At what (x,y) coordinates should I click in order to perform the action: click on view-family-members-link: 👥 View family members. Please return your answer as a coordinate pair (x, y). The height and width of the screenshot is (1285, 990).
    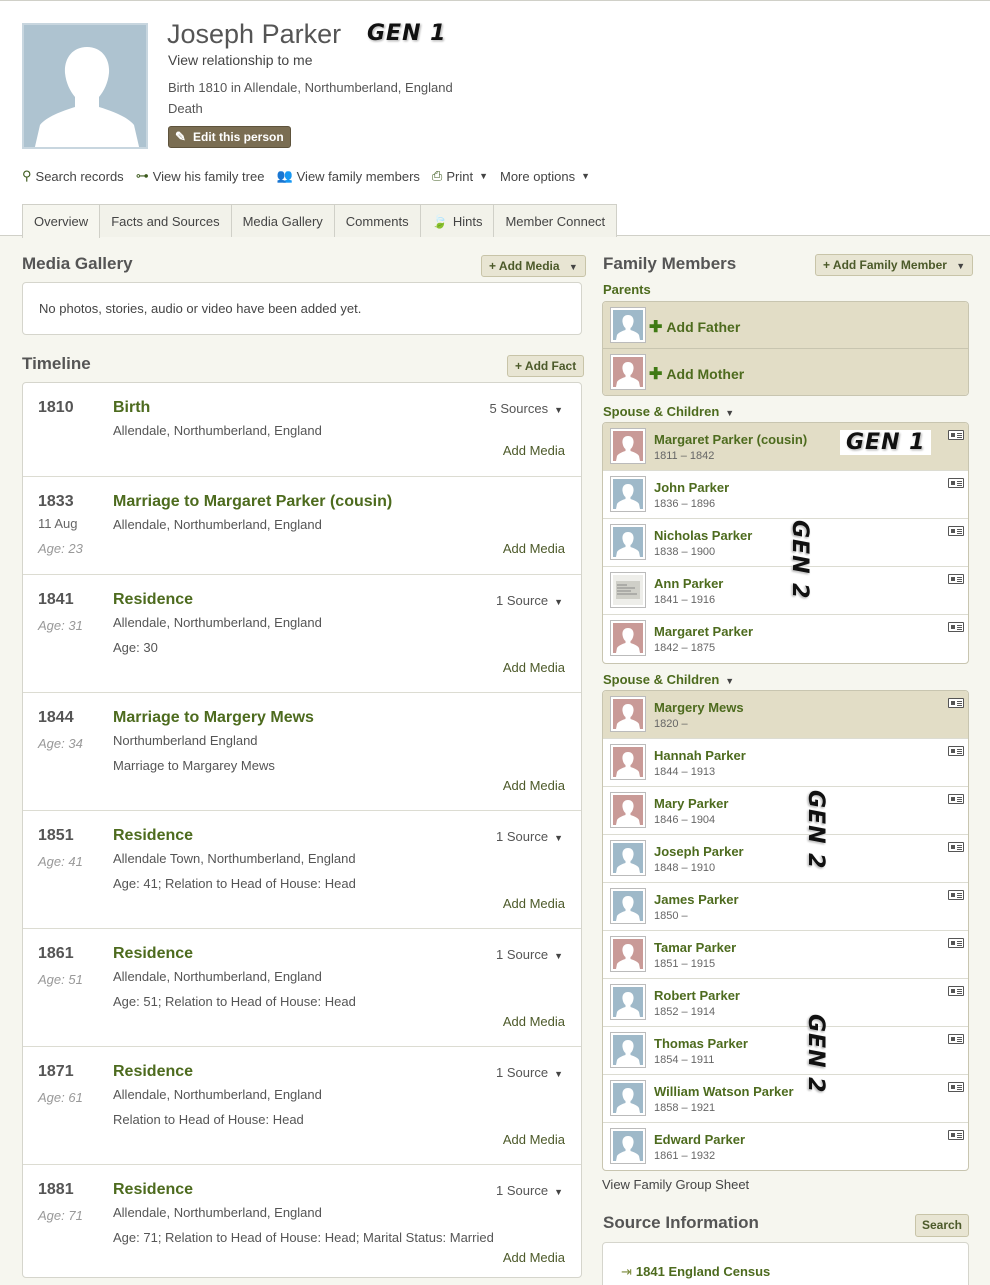
    Looking at the image, I should click on (347, 176).